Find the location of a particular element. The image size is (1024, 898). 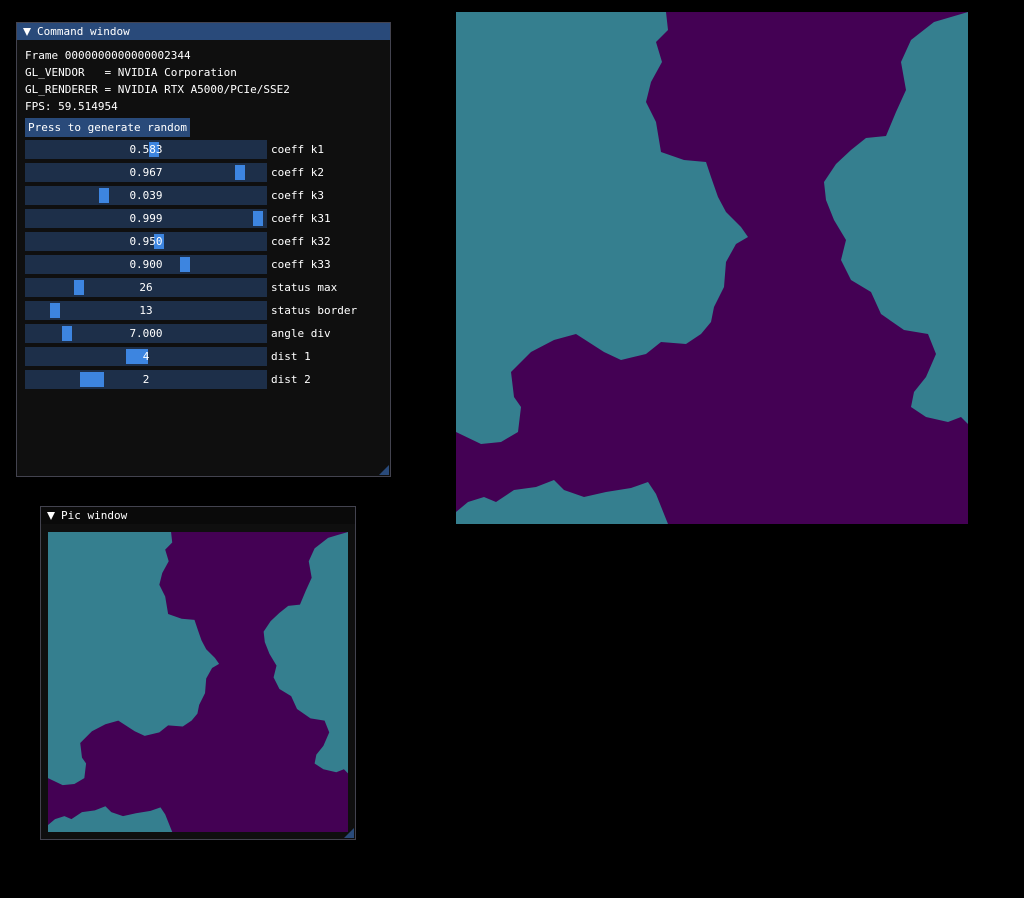

slider-label: coeff k2 is located at coordinates (297, 172).